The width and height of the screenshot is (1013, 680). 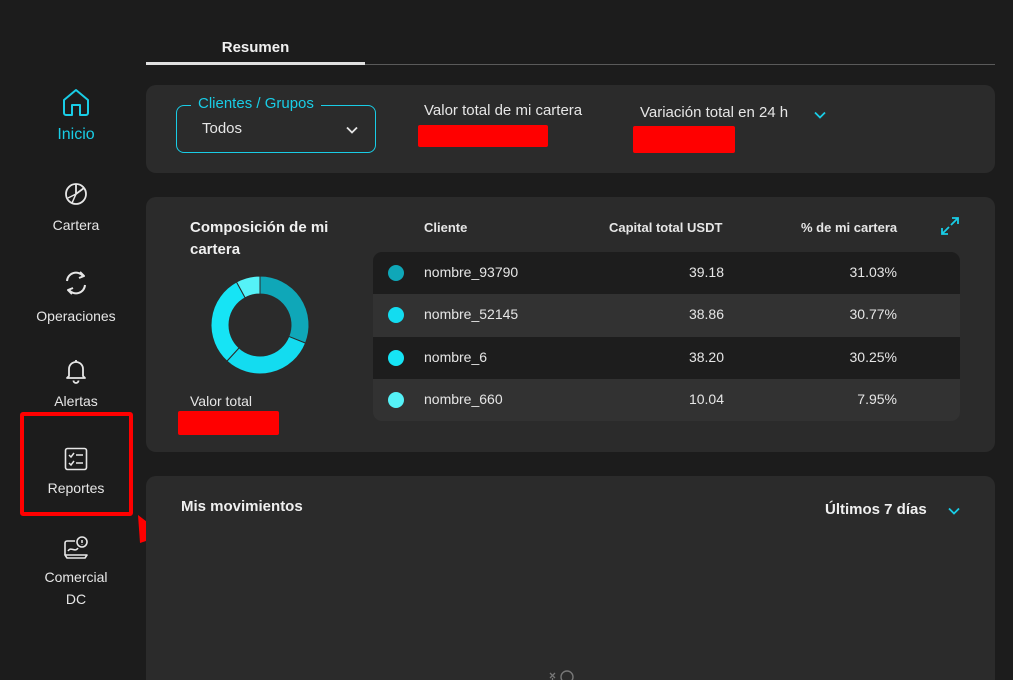 I want to click on pie-chart-icon, so click(x=76, y=194).